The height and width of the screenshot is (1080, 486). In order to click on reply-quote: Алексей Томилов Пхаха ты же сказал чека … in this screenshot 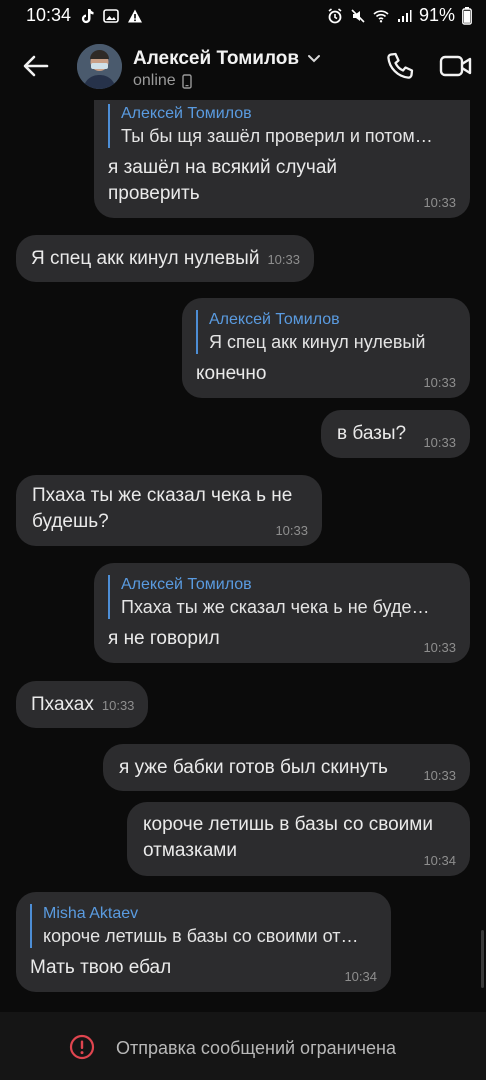, I will do `click(282, 597)`.